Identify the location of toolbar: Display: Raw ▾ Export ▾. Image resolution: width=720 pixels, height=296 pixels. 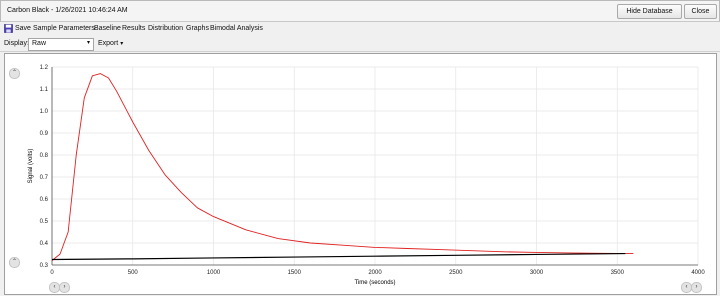
(360, 44).